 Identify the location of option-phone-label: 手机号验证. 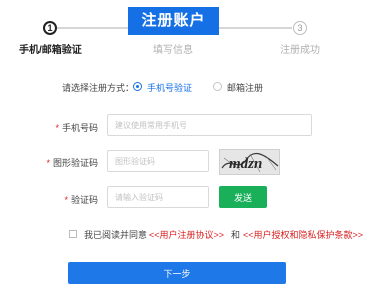
(169, 87).